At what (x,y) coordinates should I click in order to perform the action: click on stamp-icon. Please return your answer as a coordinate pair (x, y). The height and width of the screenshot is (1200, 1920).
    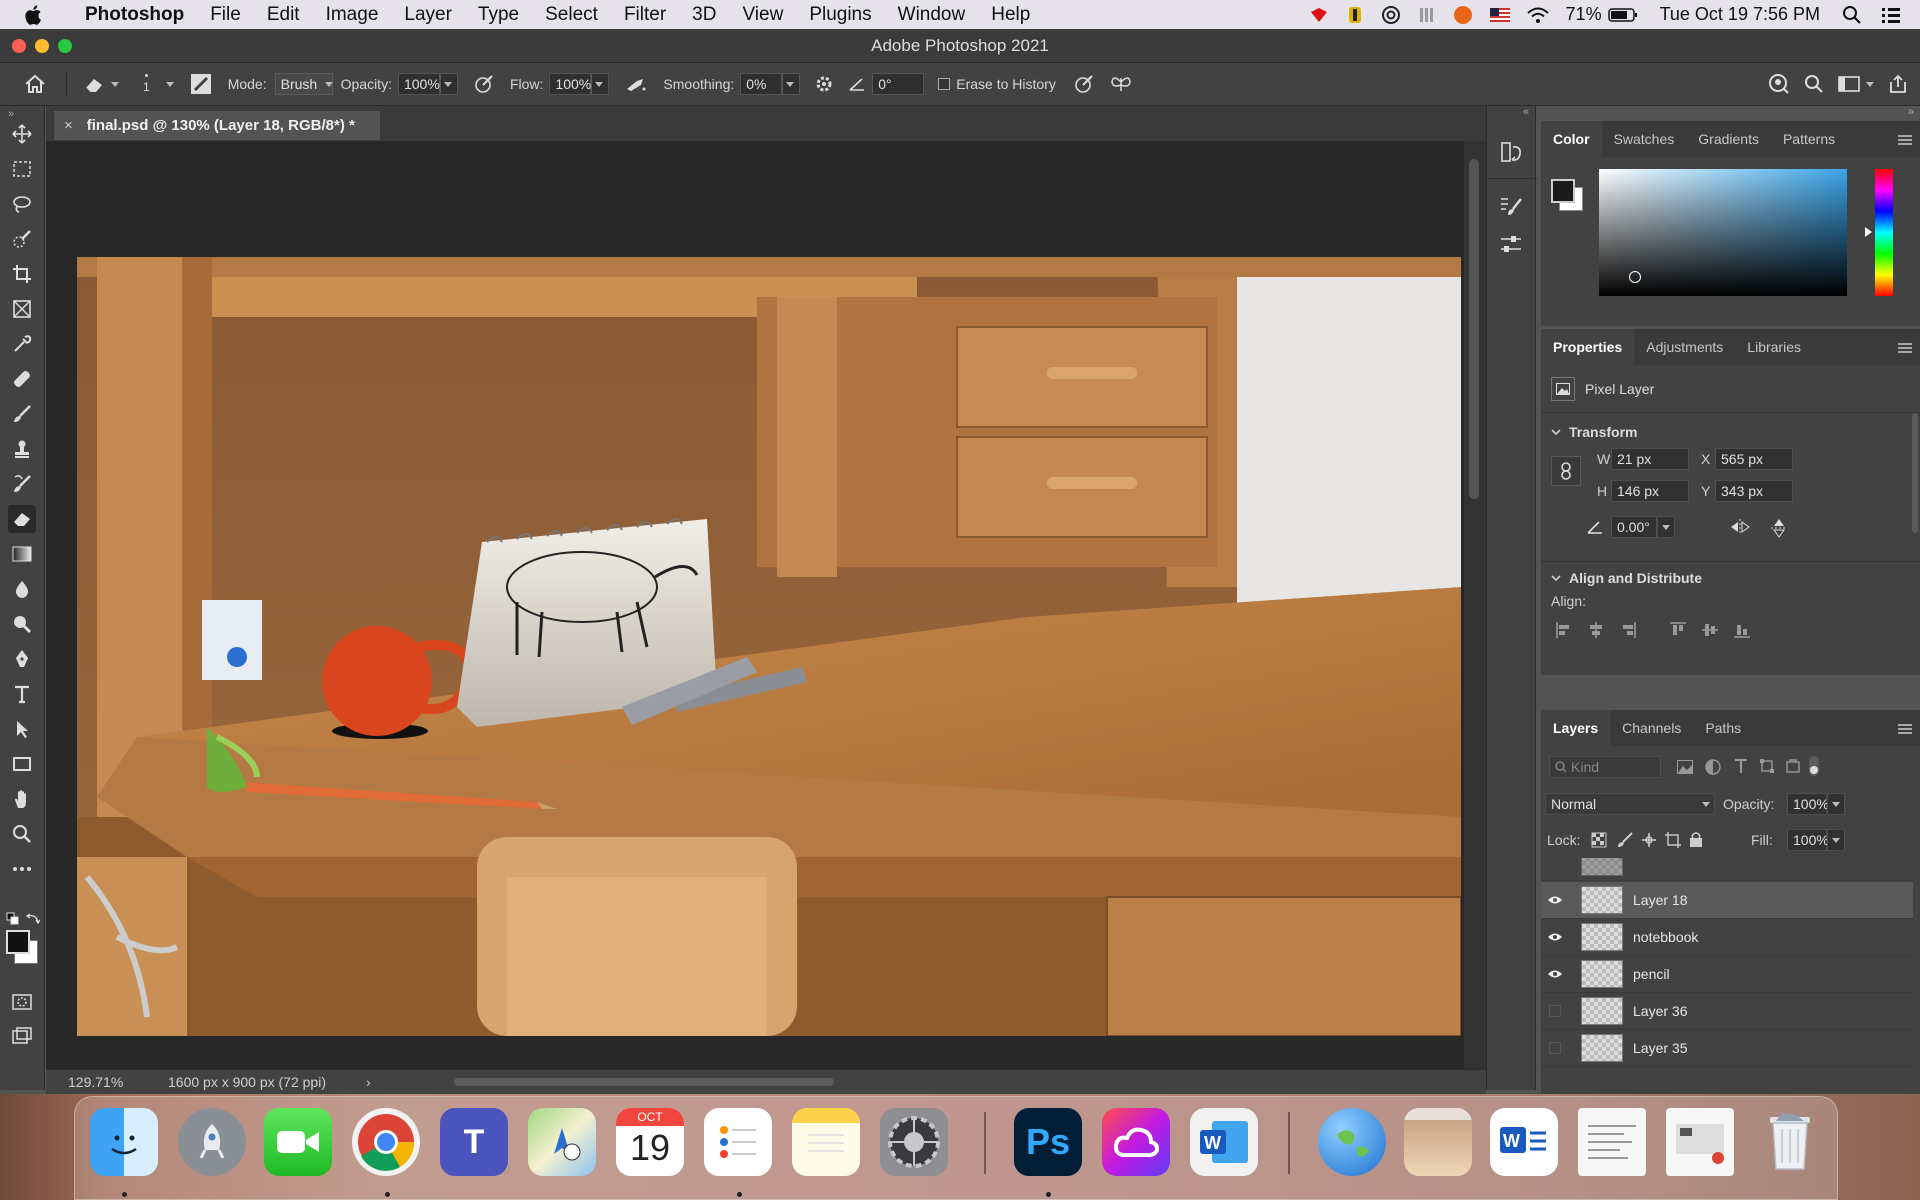
    Looking at the image, I should click on (22, 449).